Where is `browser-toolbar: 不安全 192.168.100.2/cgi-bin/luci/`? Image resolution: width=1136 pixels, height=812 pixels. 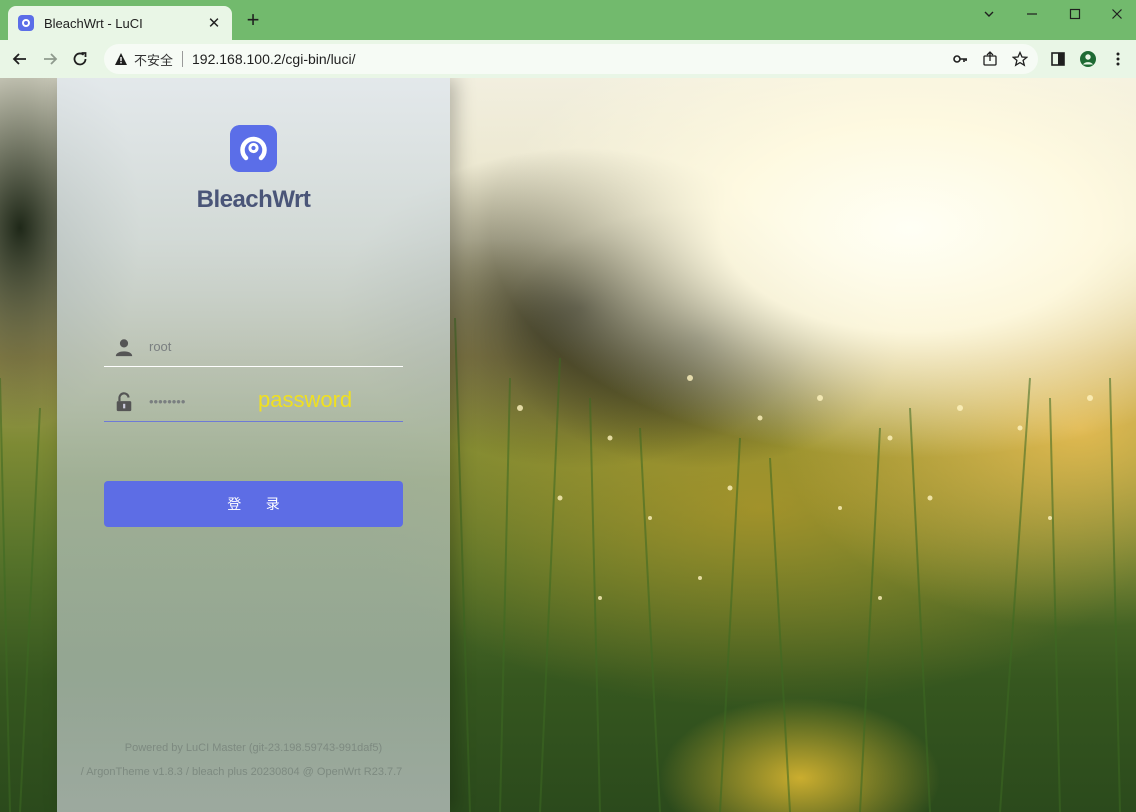
browser-toolbar: 不安全 192.168.100.2/cgi-bin/luci/ is located at coordinates (568, 59).